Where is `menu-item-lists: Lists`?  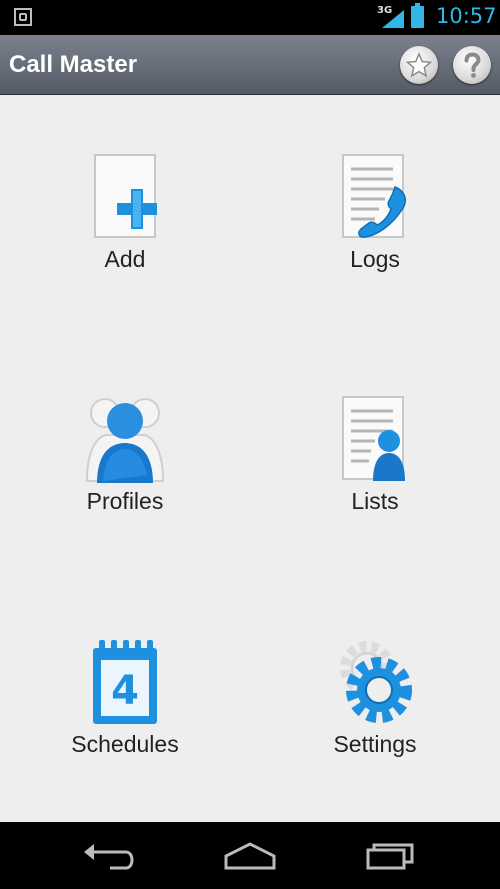
menu-item-lists: Lists is located at coordinates (375, 475).